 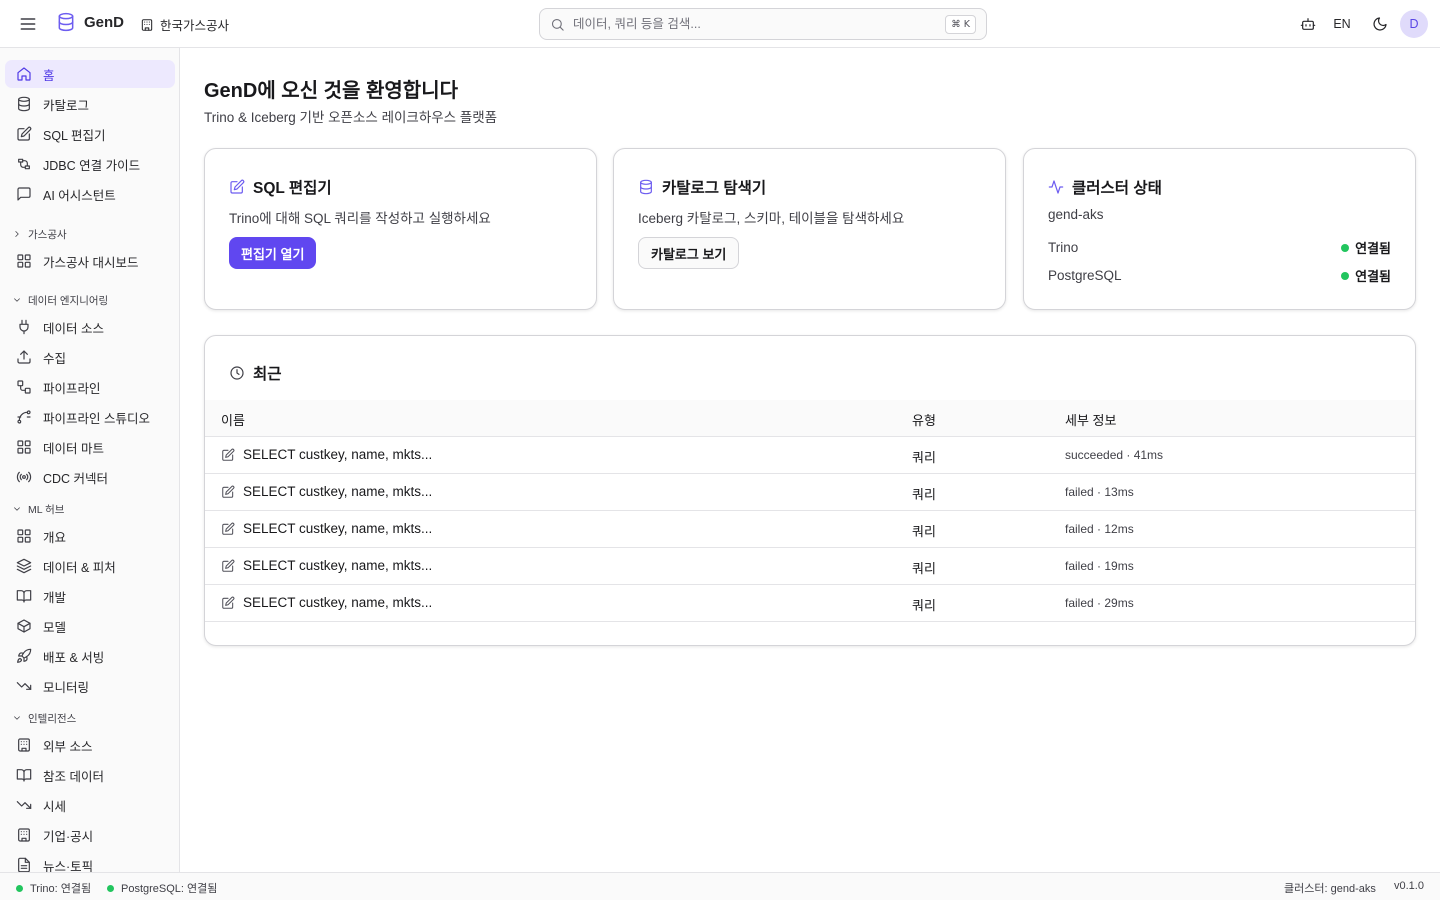 I want to click on shortcut-badge: ⌘ K, so click(x=960, y=24).